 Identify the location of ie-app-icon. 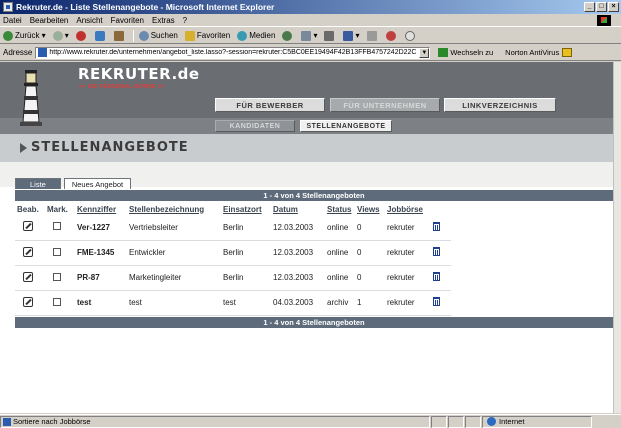
(8, 7).